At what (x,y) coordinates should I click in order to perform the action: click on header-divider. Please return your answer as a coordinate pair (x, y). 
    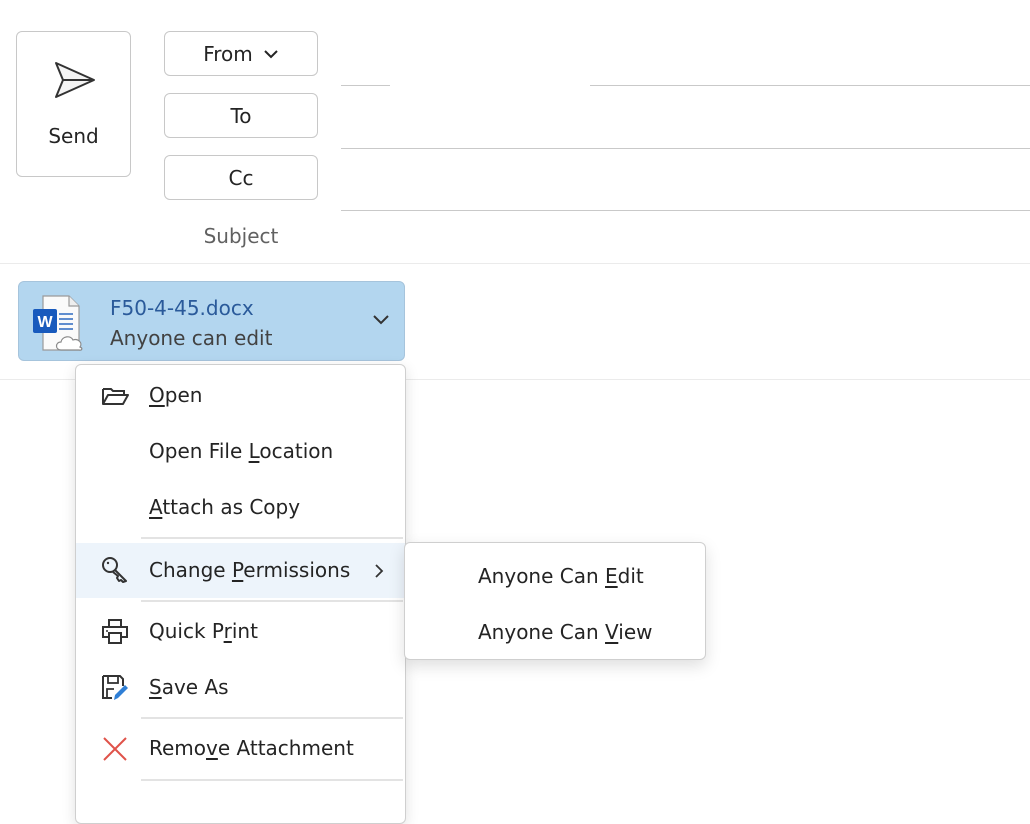
    Looking at the image, I should click on (515, 263).